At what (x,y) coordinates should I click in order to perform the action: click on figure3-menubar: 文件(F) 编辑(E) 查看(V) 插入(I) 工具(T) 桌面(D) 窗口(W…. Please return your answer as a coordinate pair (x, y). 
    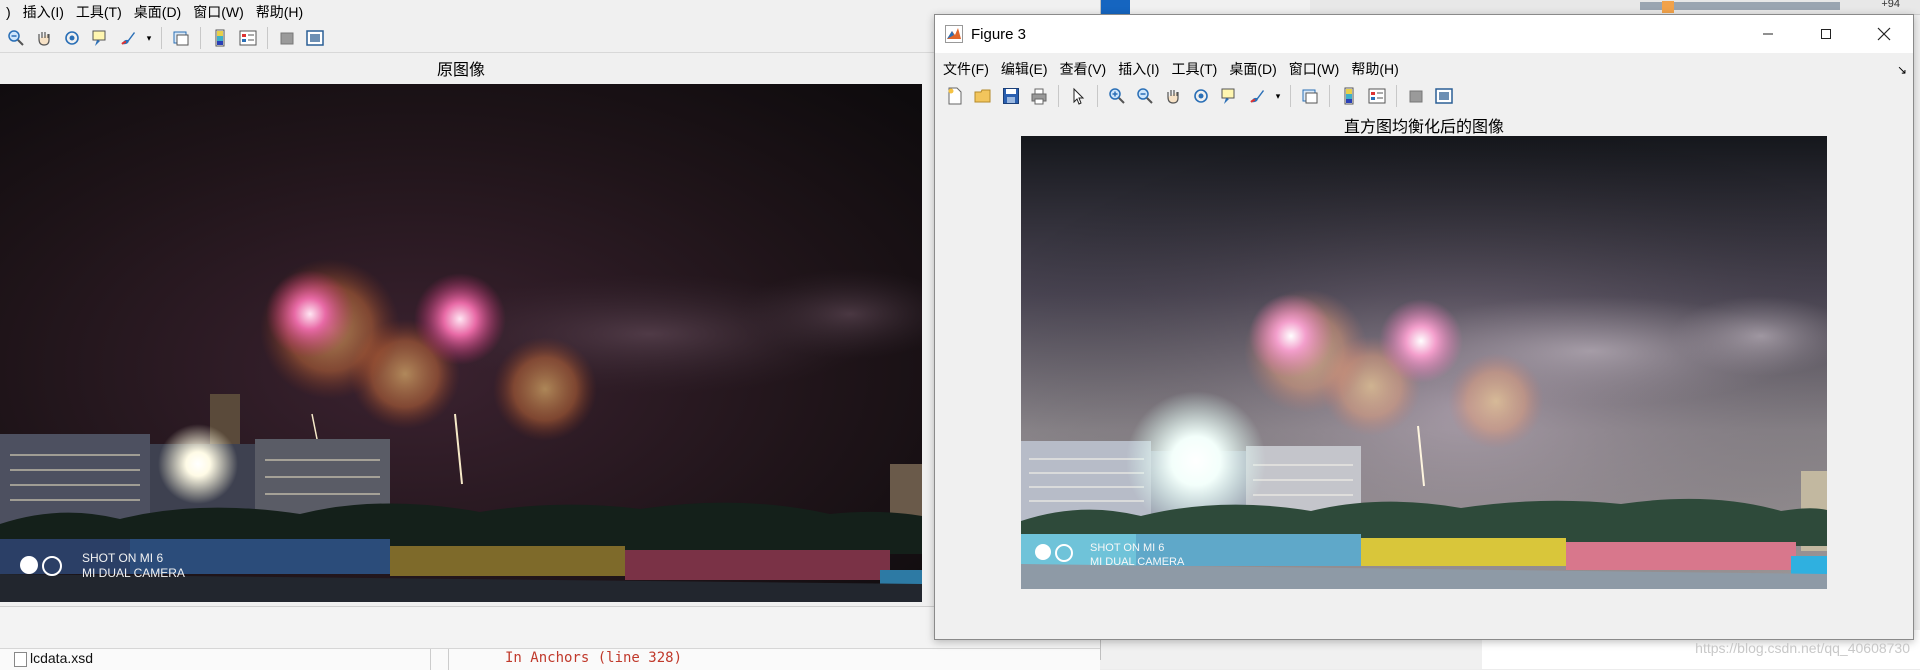
    Looking at the image, I should click on (1424, 69).